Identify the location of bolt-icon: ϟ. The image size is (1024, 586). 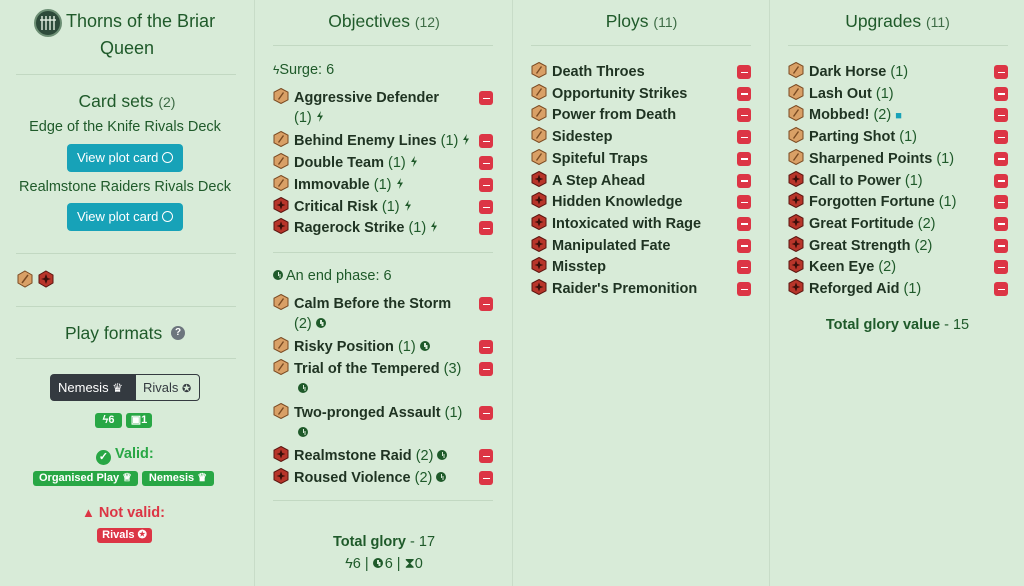
(349, 564).